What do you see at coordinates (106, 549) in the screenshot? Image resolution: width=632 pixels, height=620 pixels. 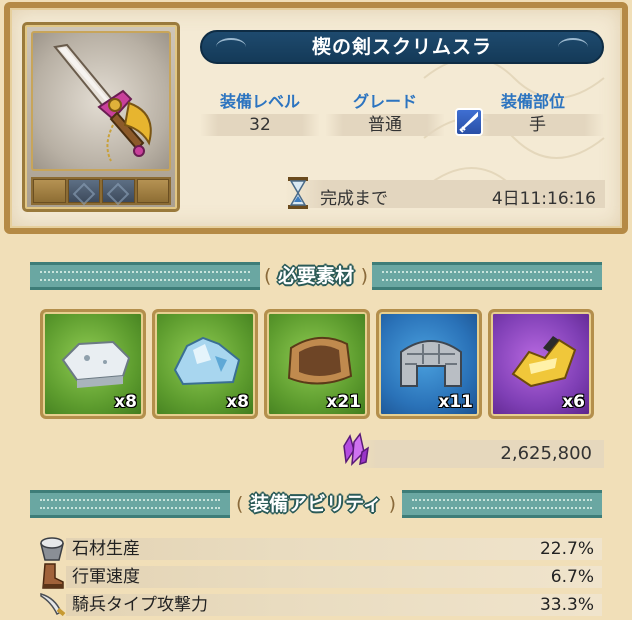 I see `ability-name: 石材生産` at bounding box center [106, 549].